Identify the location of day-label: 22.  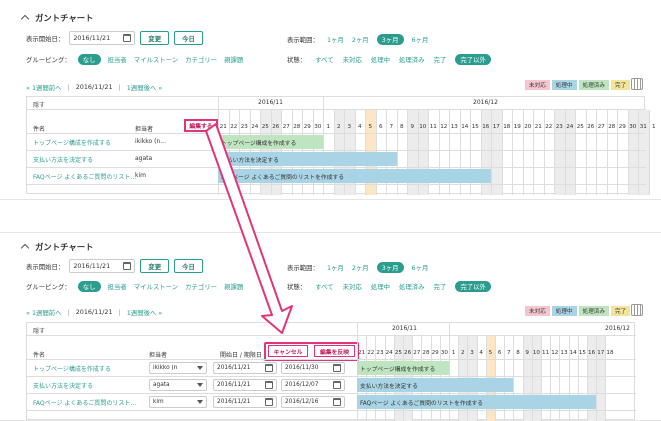
(549, 127).